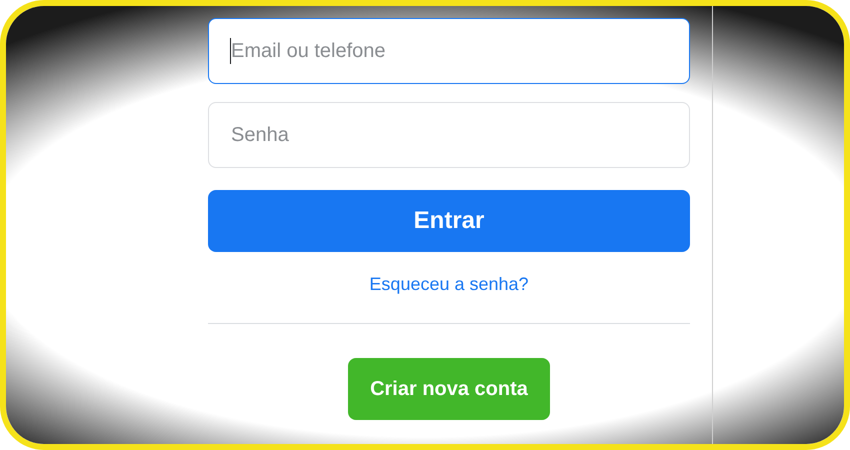  I want to click on create-account-button: Criar nova conta, so click(449, 389).